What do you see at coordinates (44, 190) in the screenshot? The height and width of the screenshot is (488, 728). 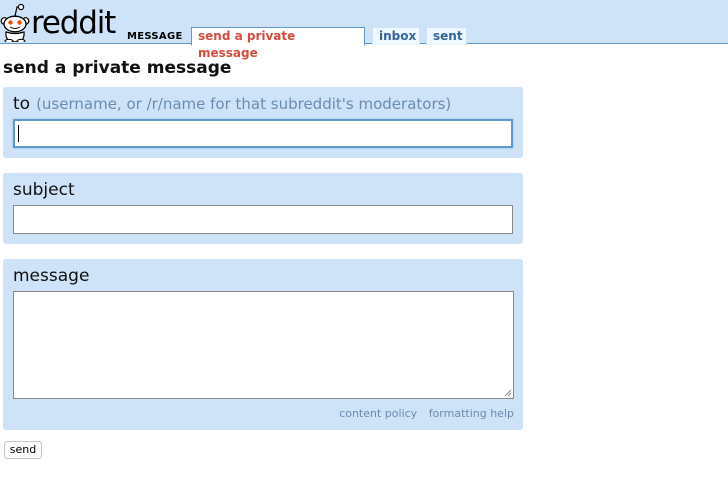 I see `subject-label: subject` at bounding box center [44, 190].